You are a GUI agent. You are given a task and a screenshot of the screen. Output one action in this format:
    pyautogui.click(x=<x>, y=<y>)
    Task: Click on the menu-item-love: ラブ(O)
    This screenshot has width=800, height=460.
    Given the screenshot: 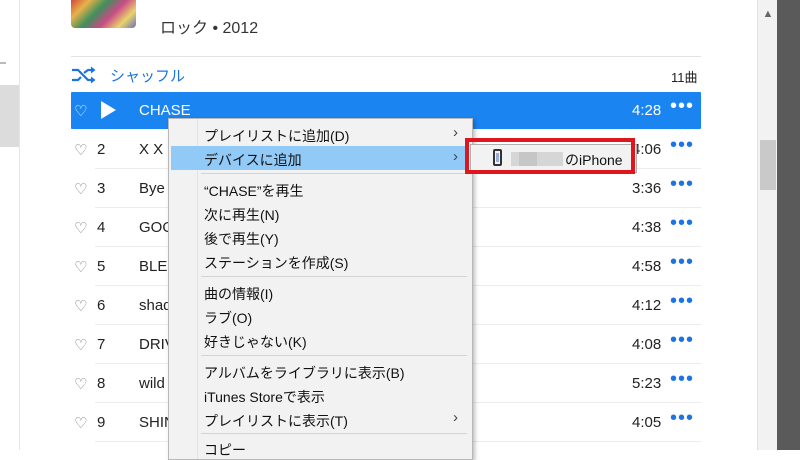 What is the action you would take?
    pyautogui.click(x=320, y=316)
    